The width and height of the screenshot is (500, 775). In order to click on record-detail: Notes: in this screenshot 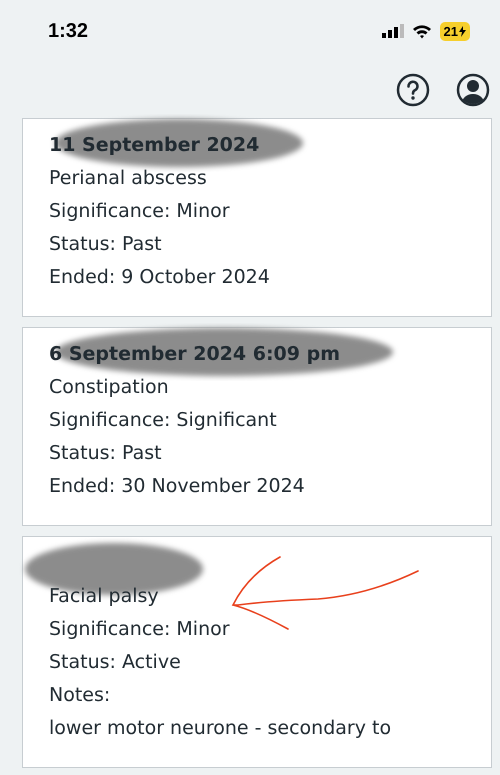, I will do `click(80, 695)`.